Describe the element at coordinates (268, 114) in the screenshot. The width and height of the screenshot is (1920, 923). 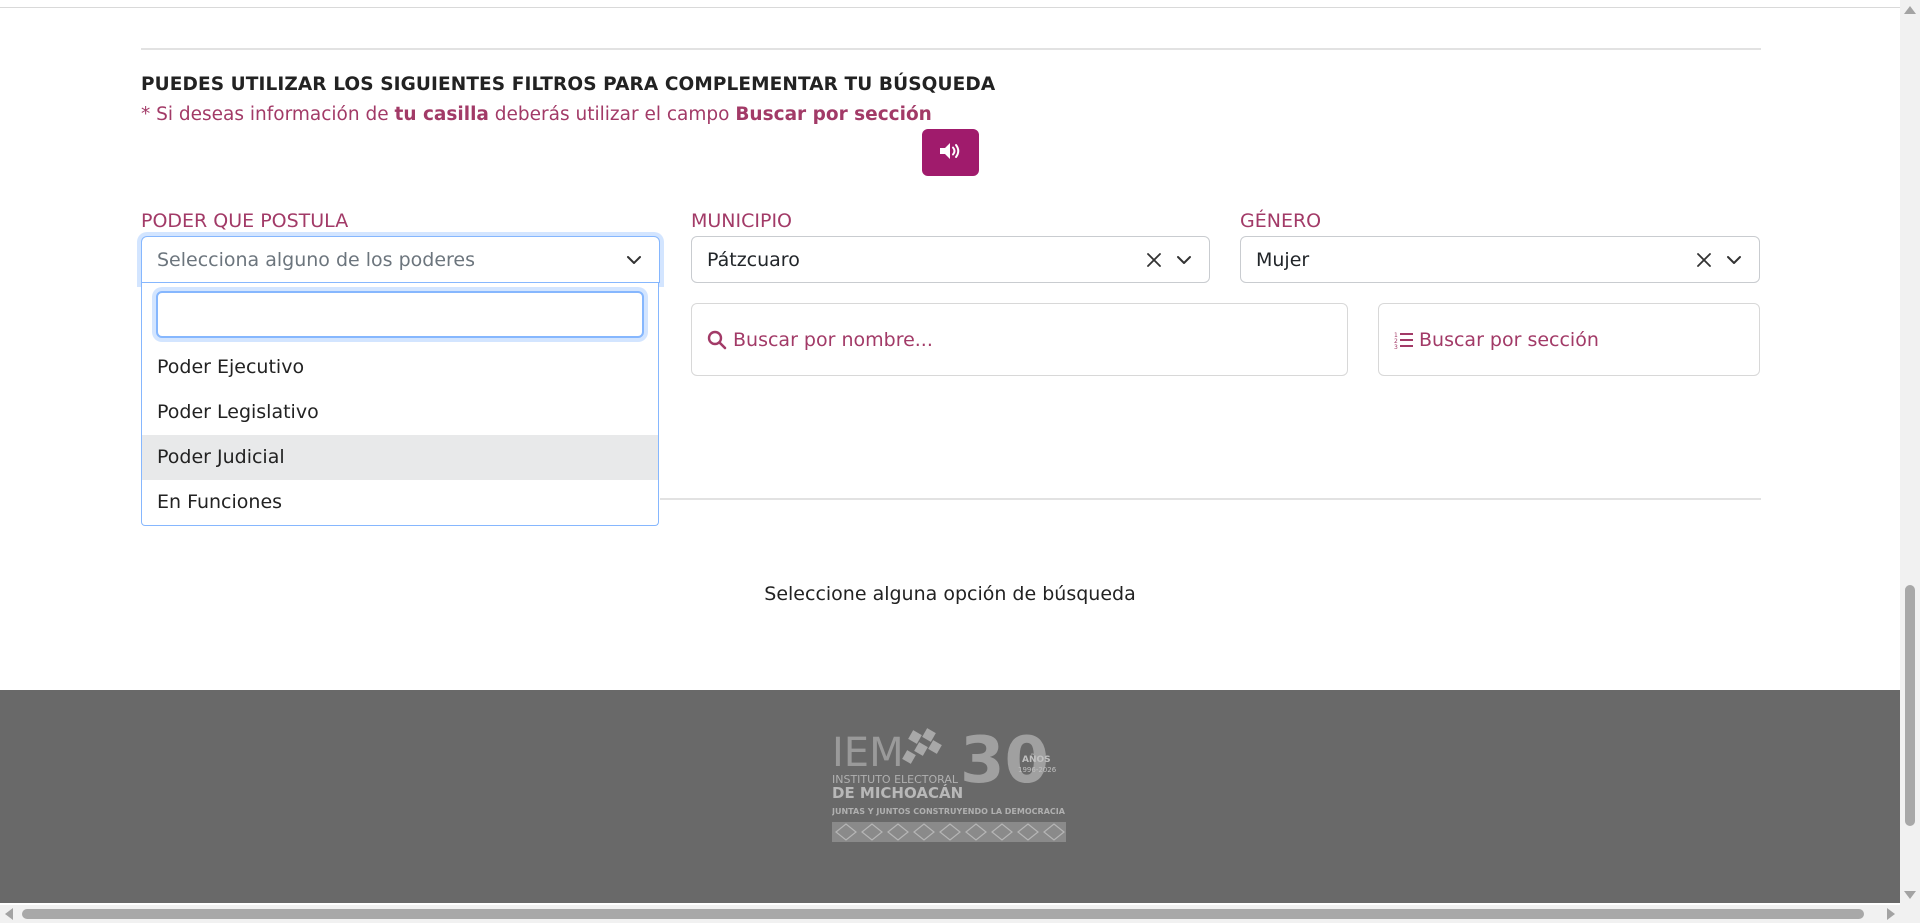
I see `note-prefix: * Si deseas información de` at that location.